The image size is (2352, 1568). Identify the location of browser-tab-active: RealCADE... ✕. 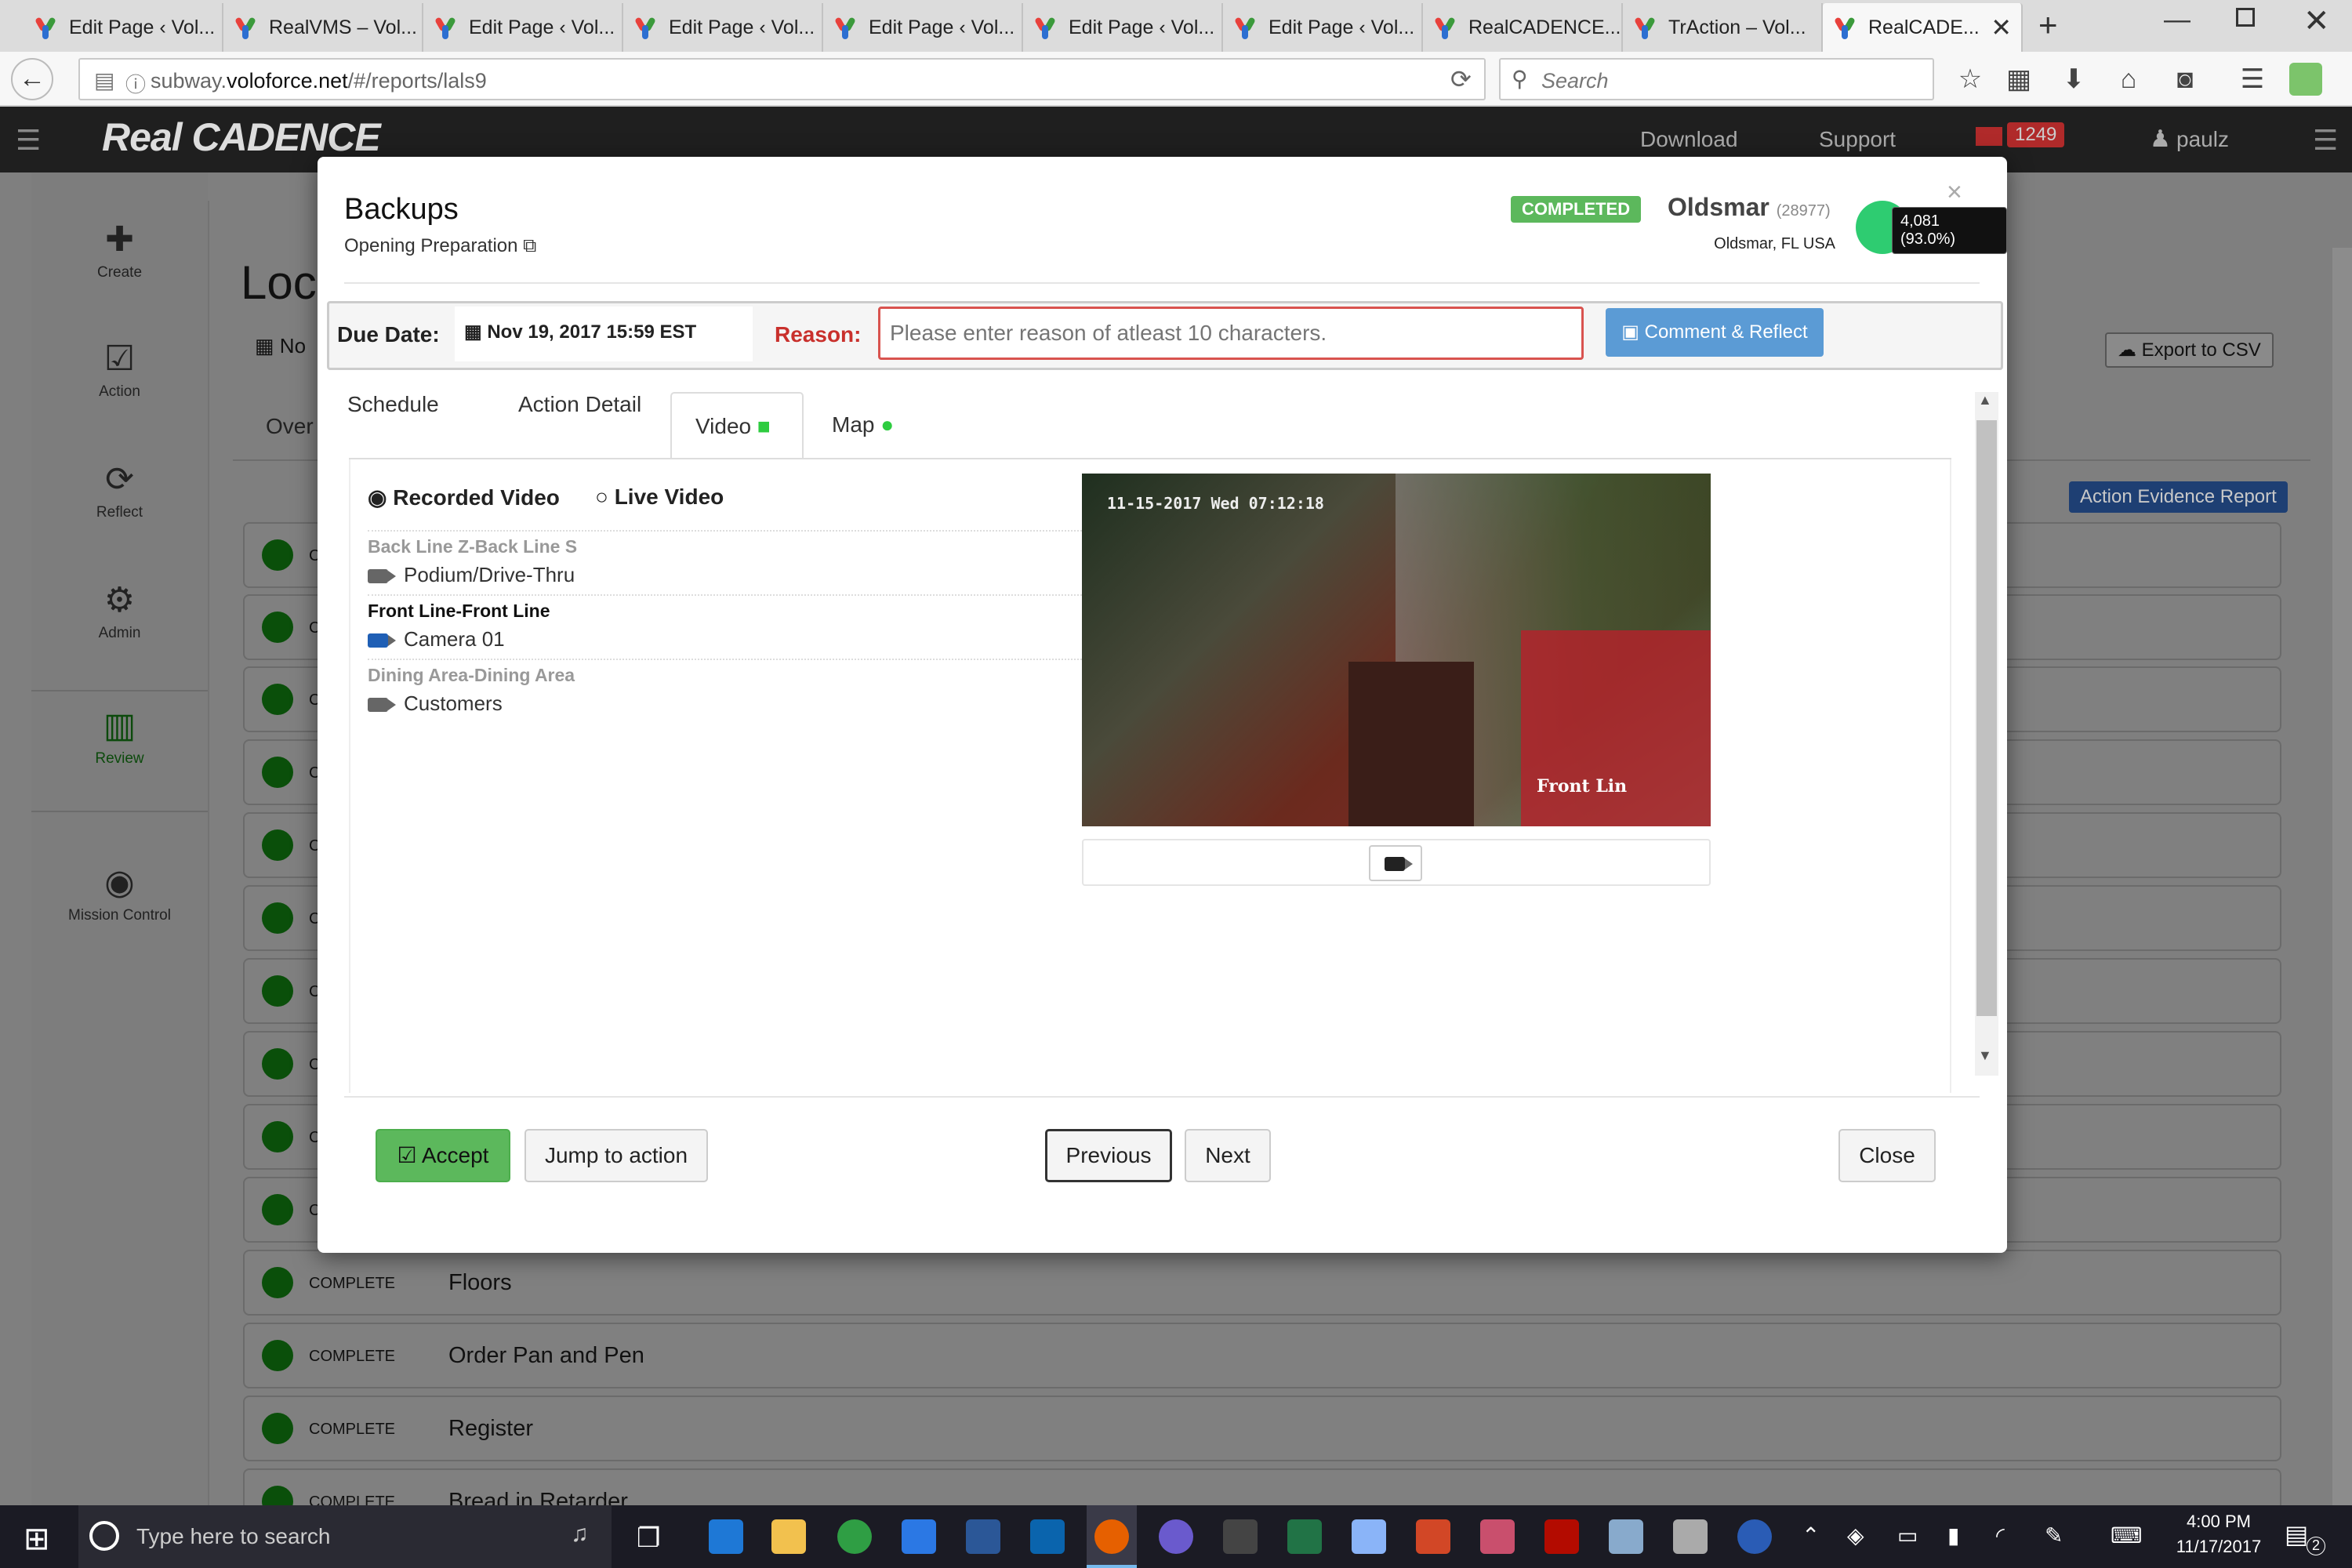
(1923, 27).